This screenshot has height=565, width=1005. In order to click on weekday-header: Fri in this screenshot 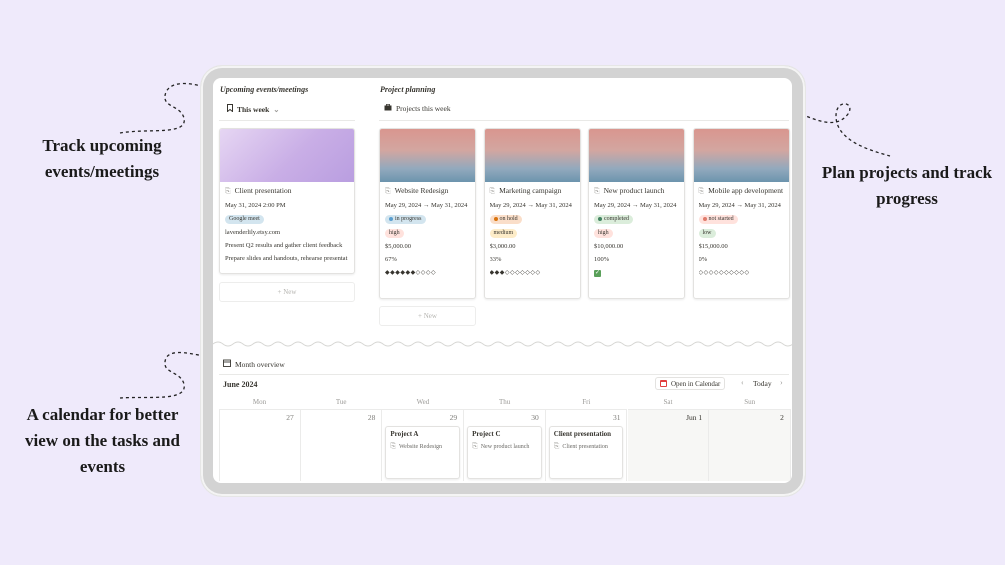, I will do `click(586, 402)`.